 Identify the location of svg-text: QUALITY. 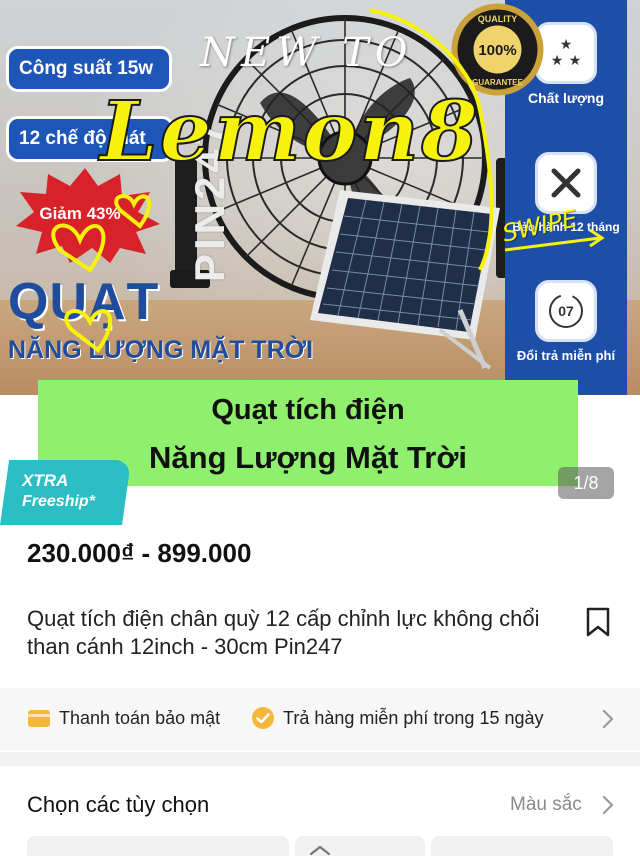
(498, 19).